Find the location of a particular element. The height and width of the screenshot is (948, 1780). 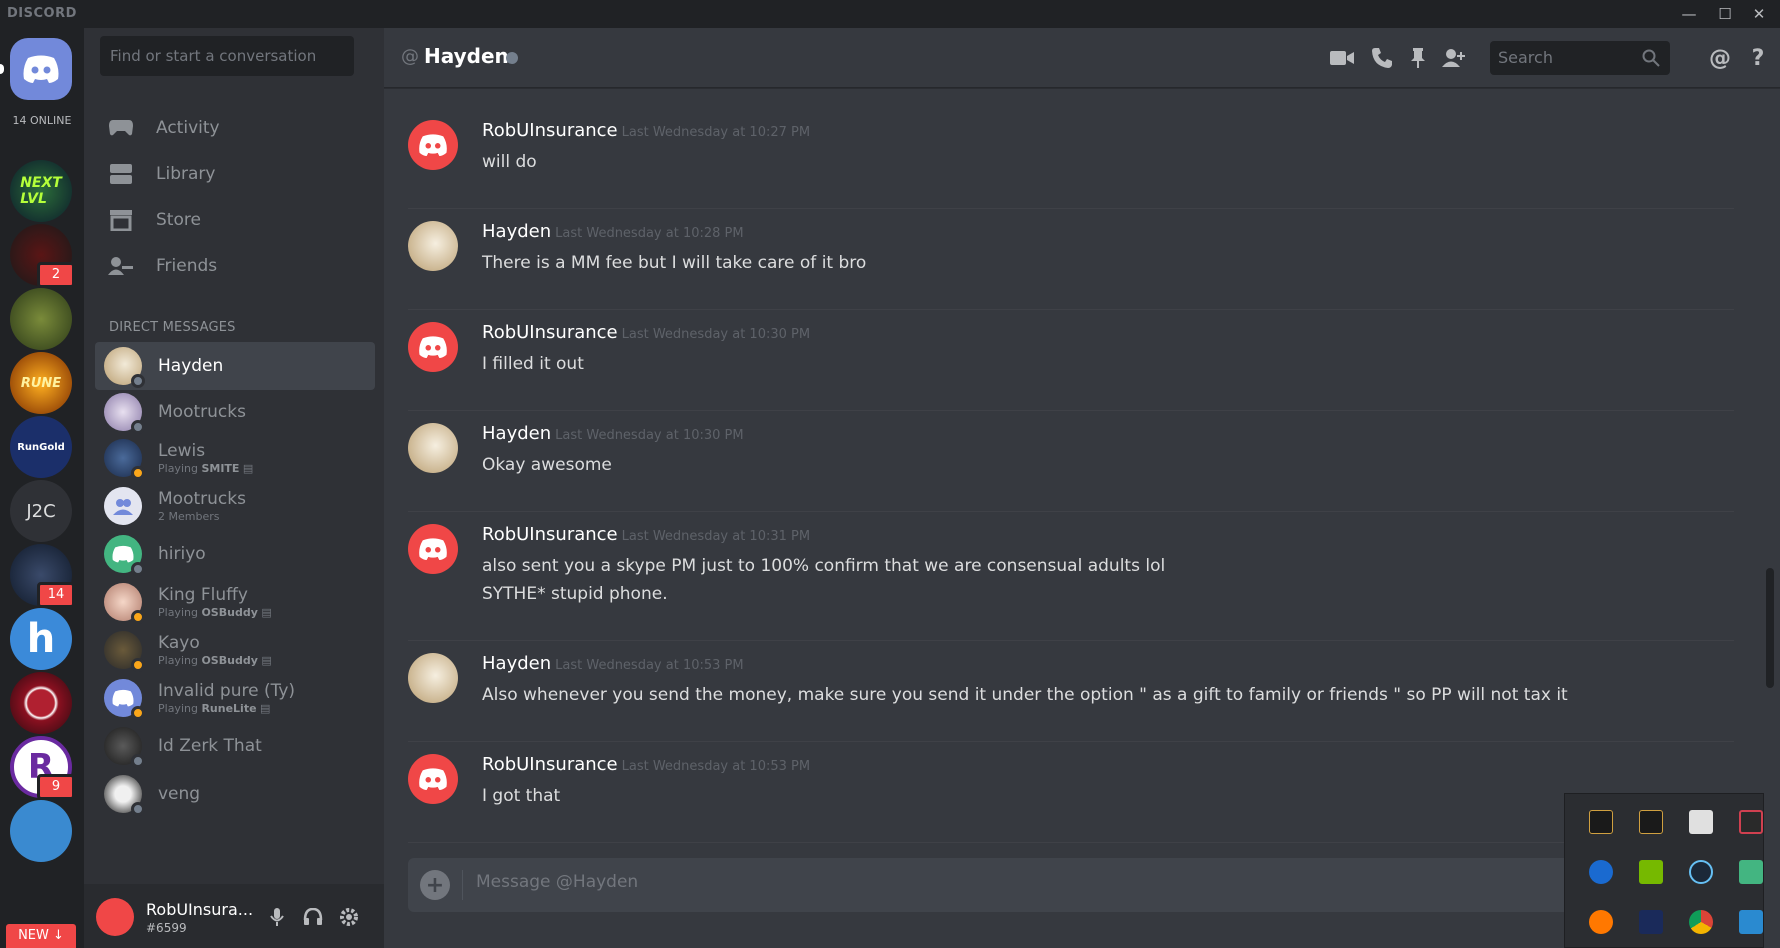

library-icon is located at coordinates (121, 174).